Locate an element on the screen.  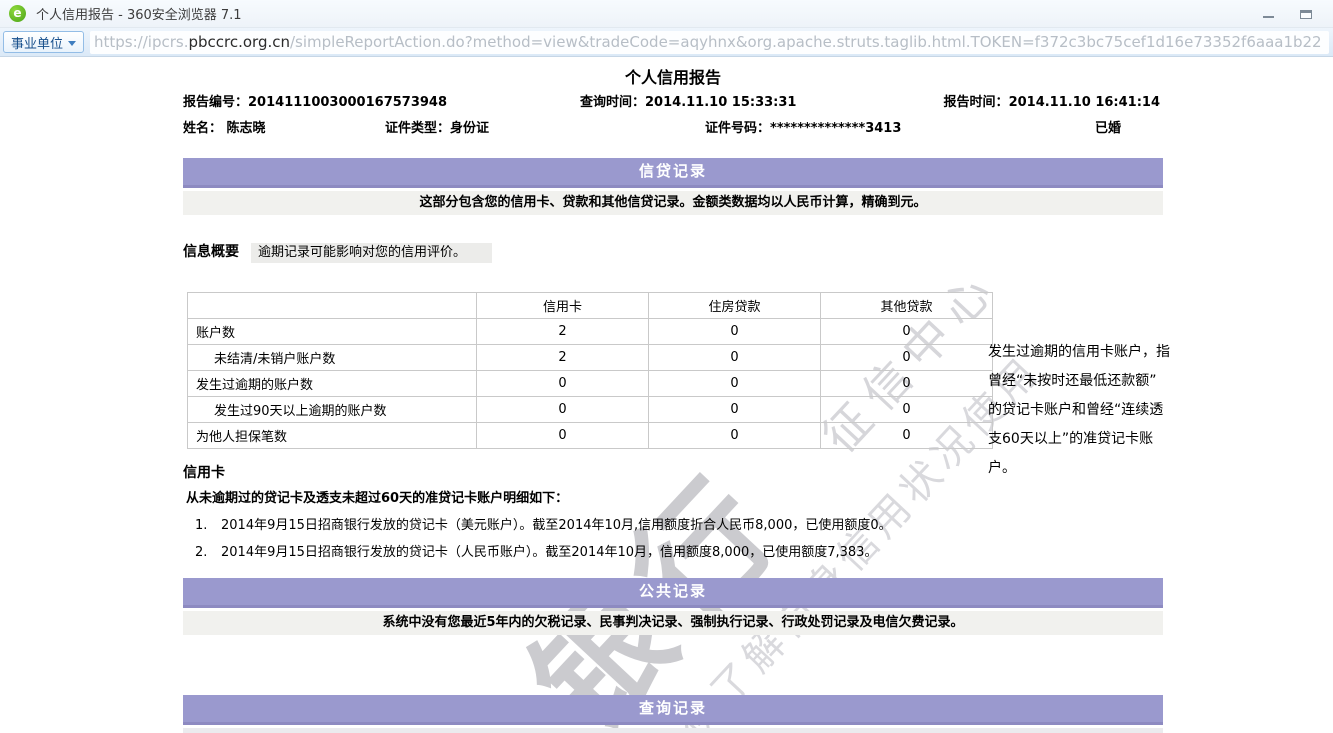
table-column-header: 信用卡 is located at coordinates (562, 305).